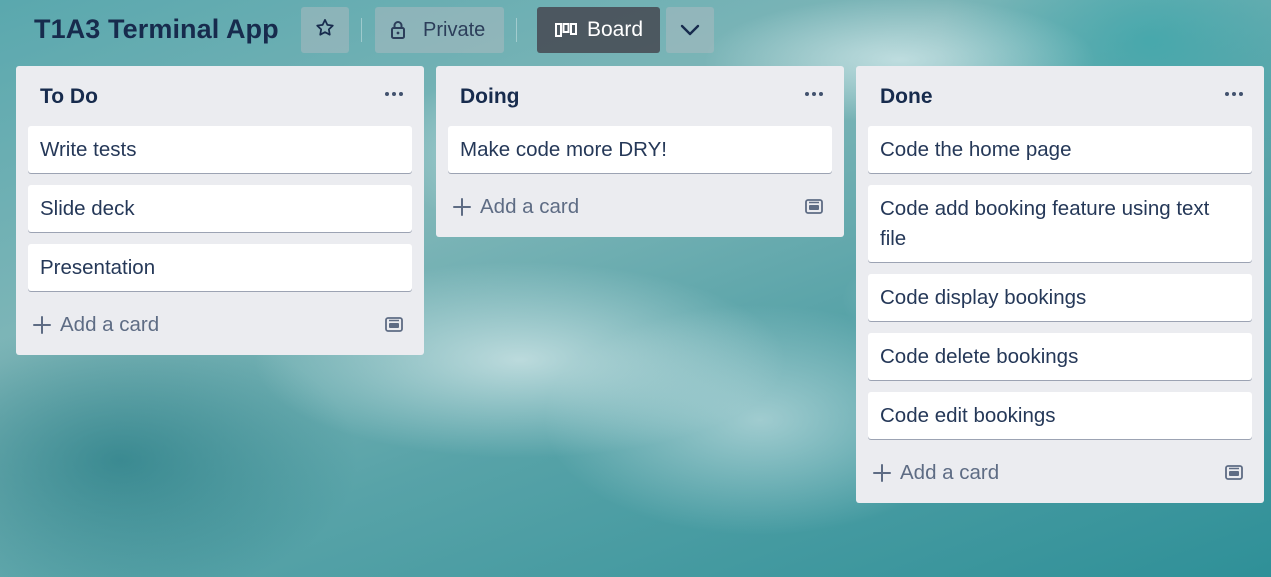 Image resolution: width=1271 pixels, height=577 pixels. Describe the element at coordinates (220, 96) in the screenshot. I see `list-header: To Do` at that location.